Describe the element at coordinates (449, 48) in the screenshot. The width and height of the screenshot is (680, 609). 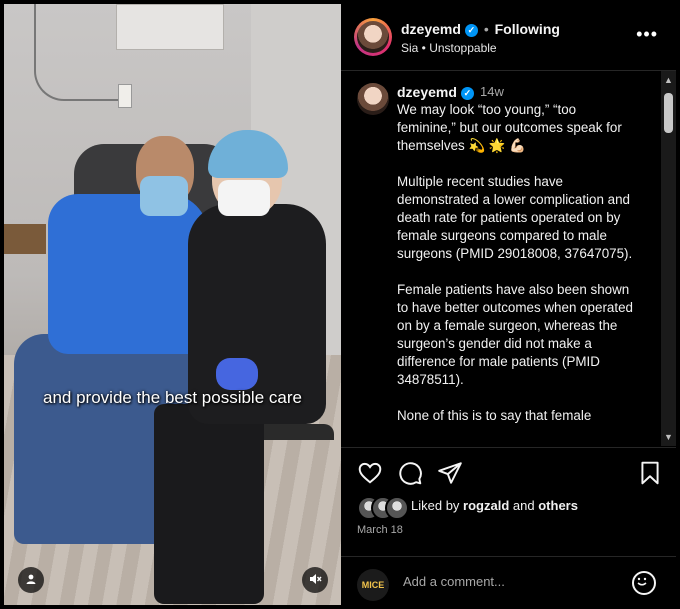
I see `audio-link: Sia • Unstoppable` at that location.